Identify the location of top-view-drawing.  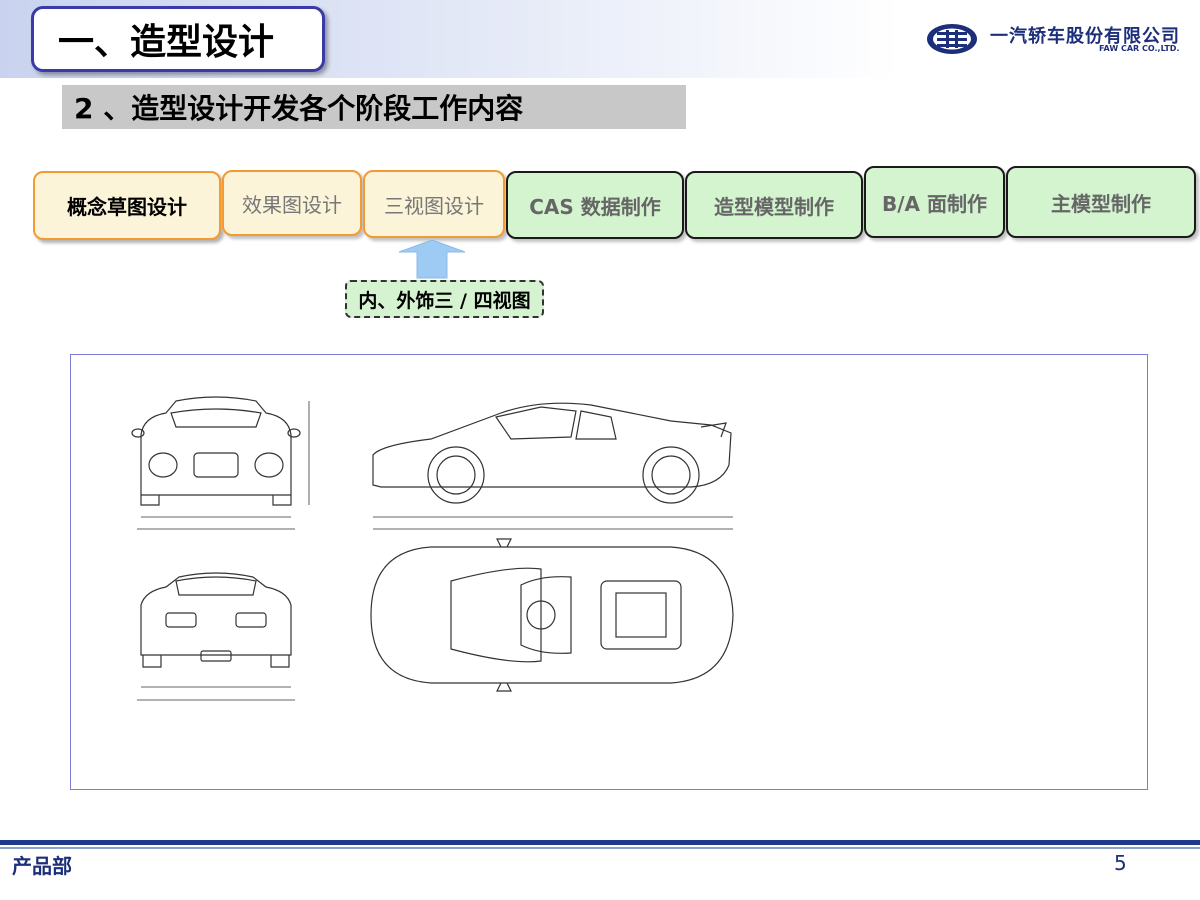
(552, 615).